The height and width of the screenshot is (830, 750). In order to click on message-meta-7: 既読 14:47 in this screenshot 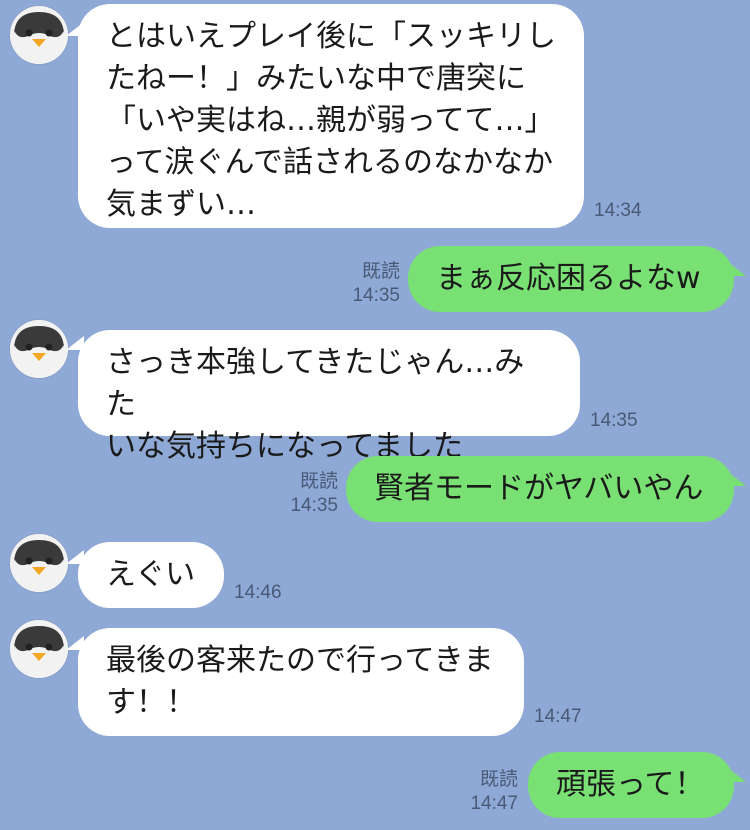, I will do `click(494, 792)`.